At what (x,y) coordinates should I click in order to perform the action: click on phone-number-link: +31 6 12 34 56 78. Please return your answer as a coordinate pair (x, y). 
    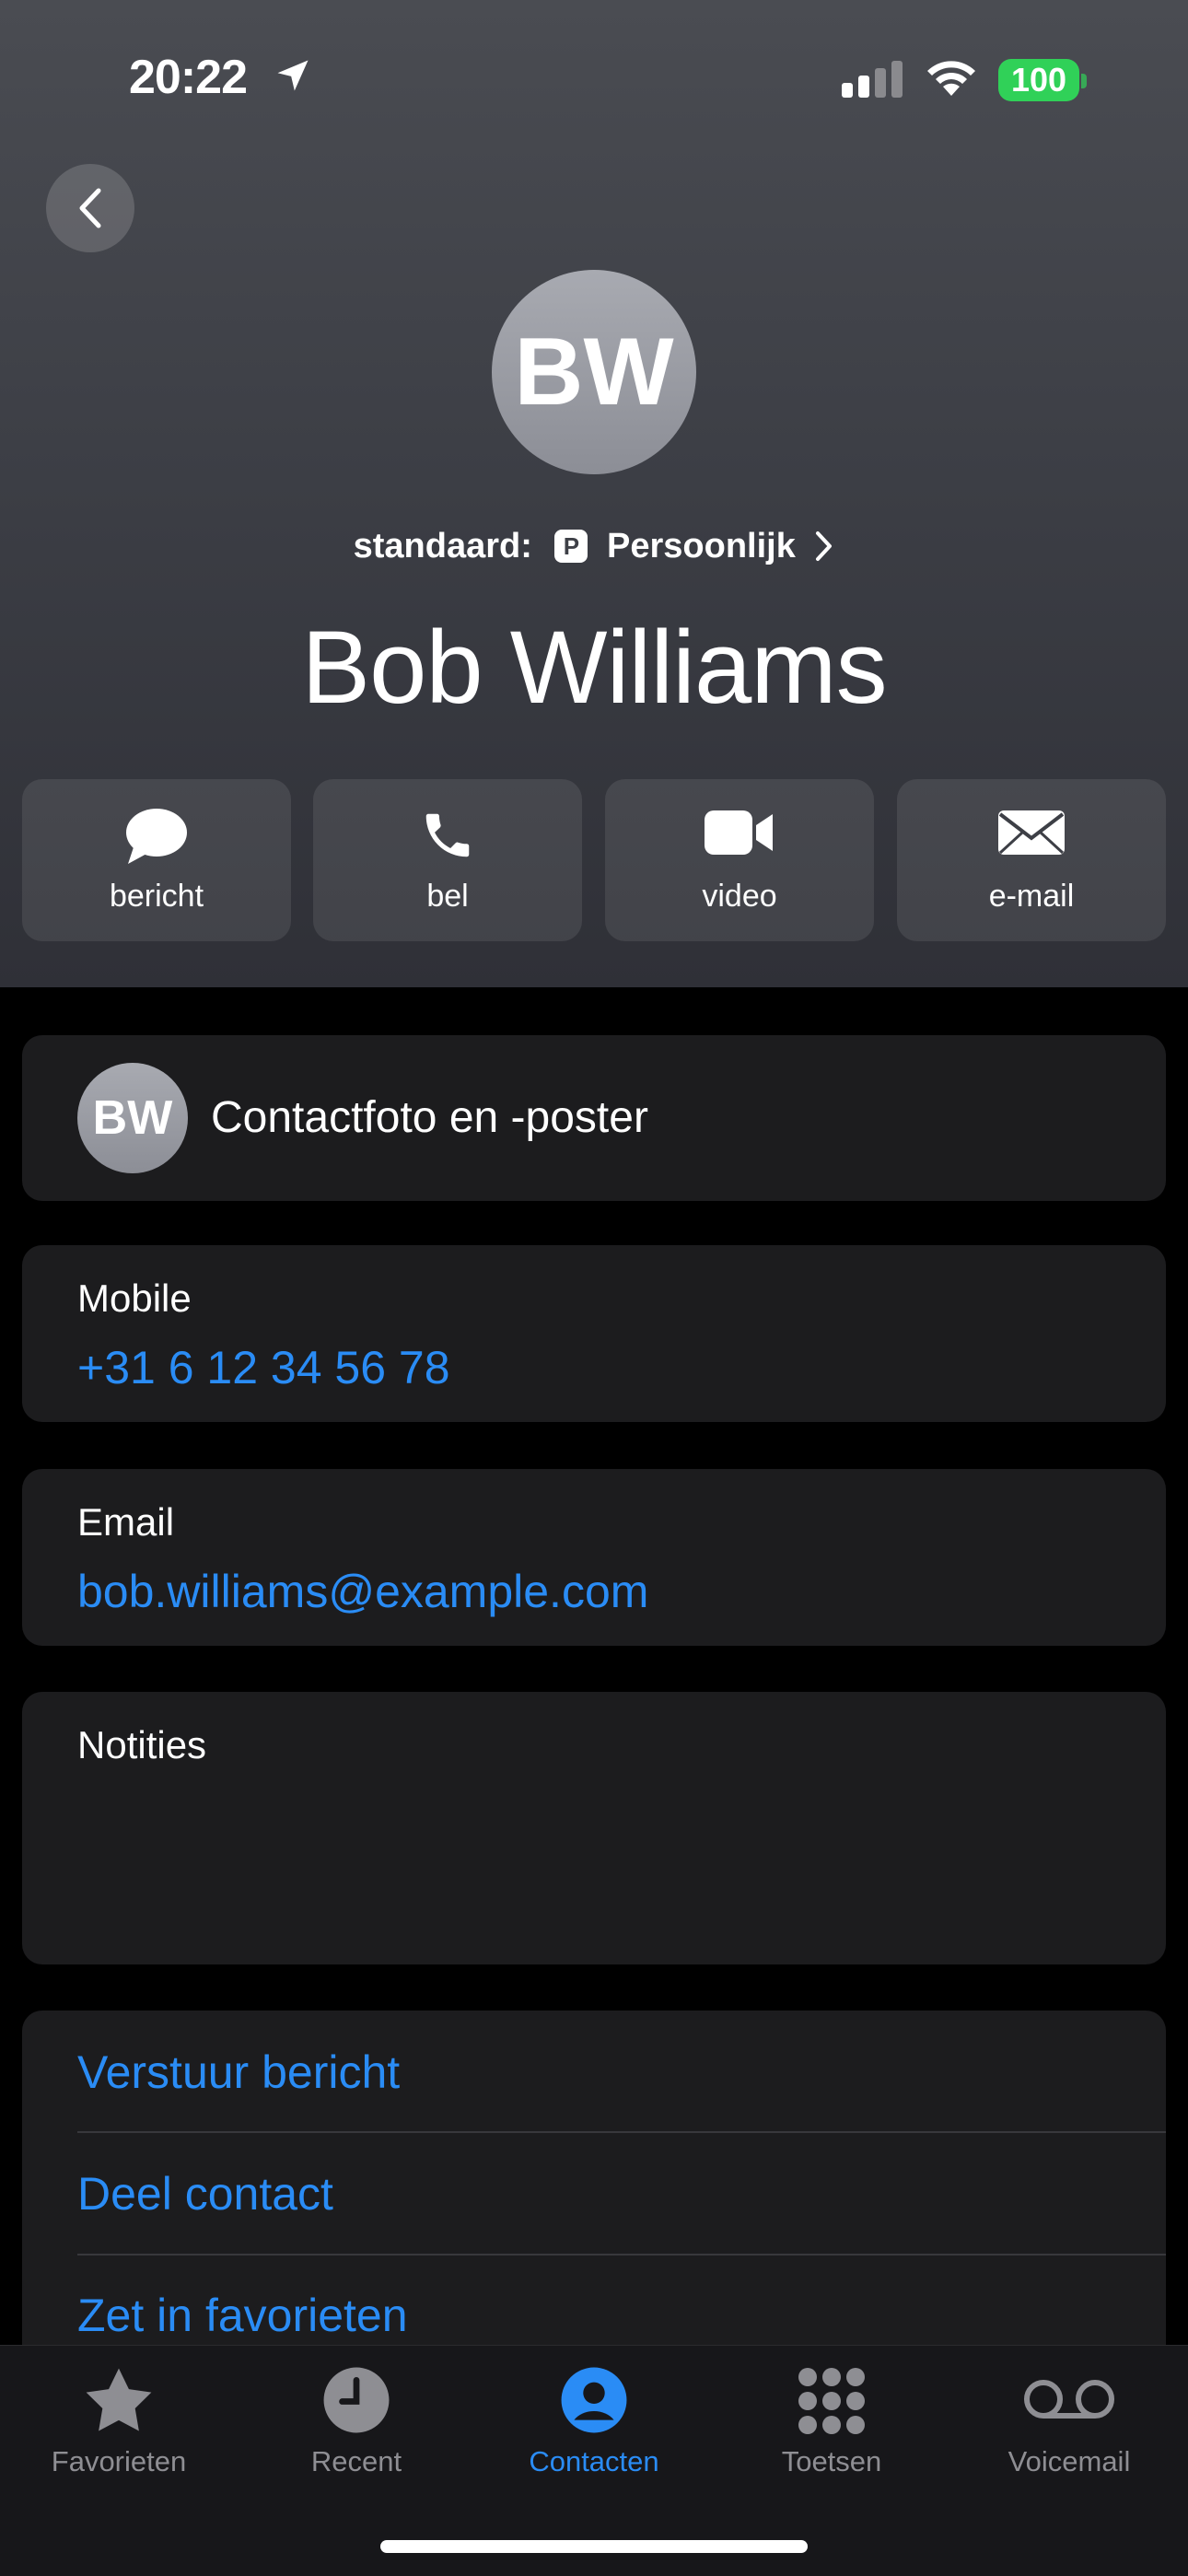
    Looking at the image, I should click on (263, 1368).